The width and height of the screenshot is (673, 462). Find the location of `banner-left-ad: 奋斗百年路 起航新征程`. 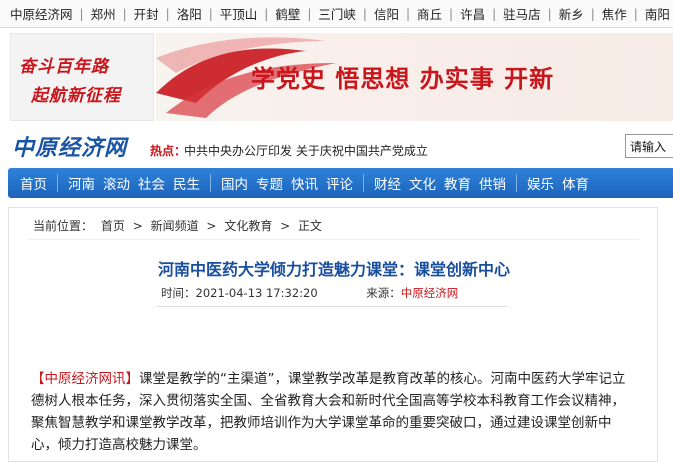

banner-left-ad: 奋斗百年路 起航新征程 is located at coordinates (82, 77).